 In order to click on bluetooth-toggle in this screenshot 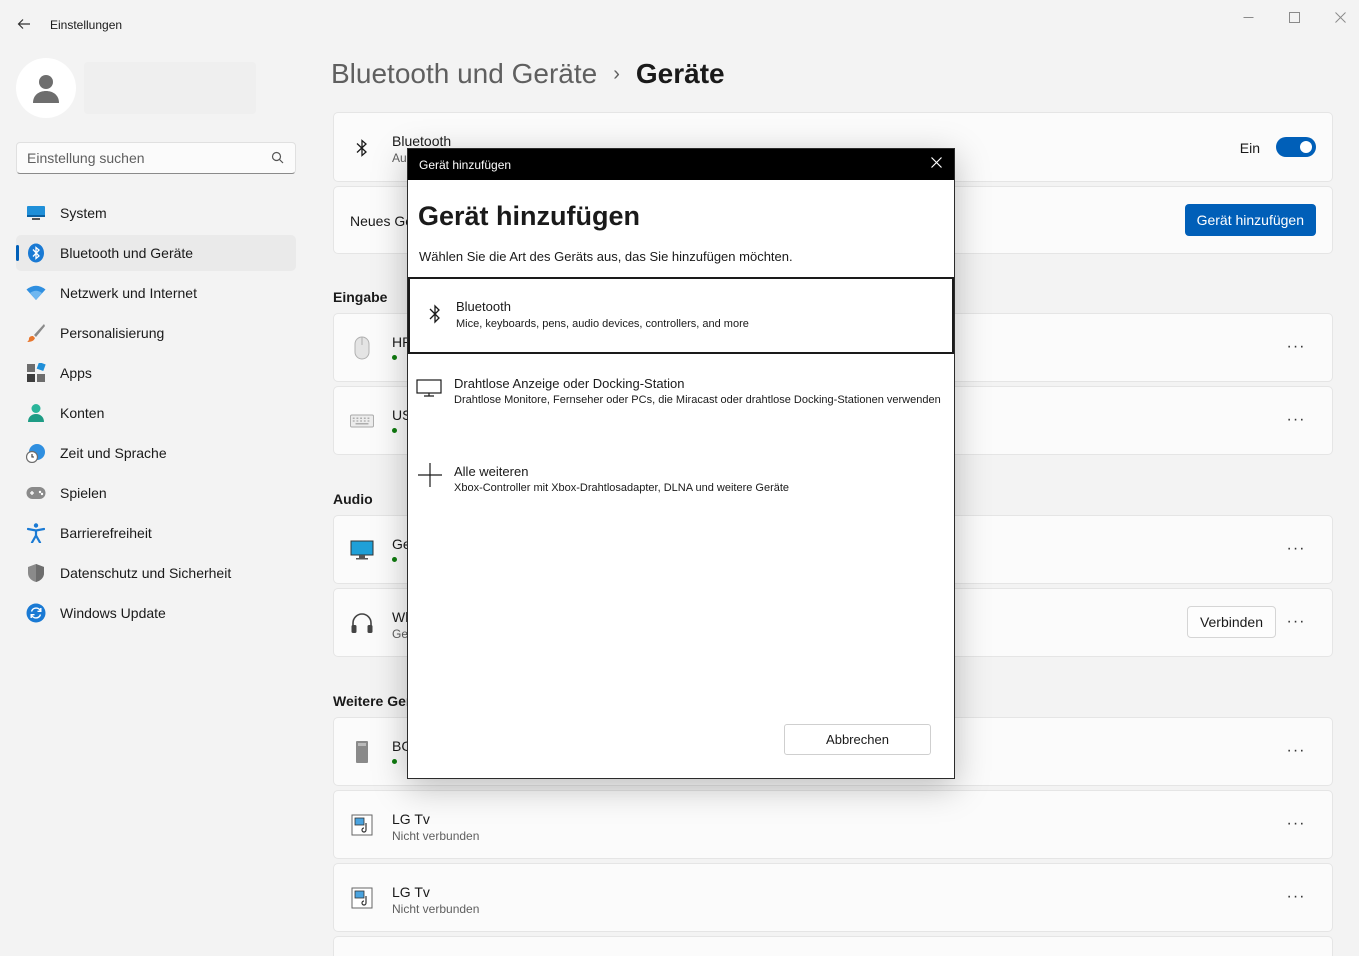, I will do `click(1296, 147)`.